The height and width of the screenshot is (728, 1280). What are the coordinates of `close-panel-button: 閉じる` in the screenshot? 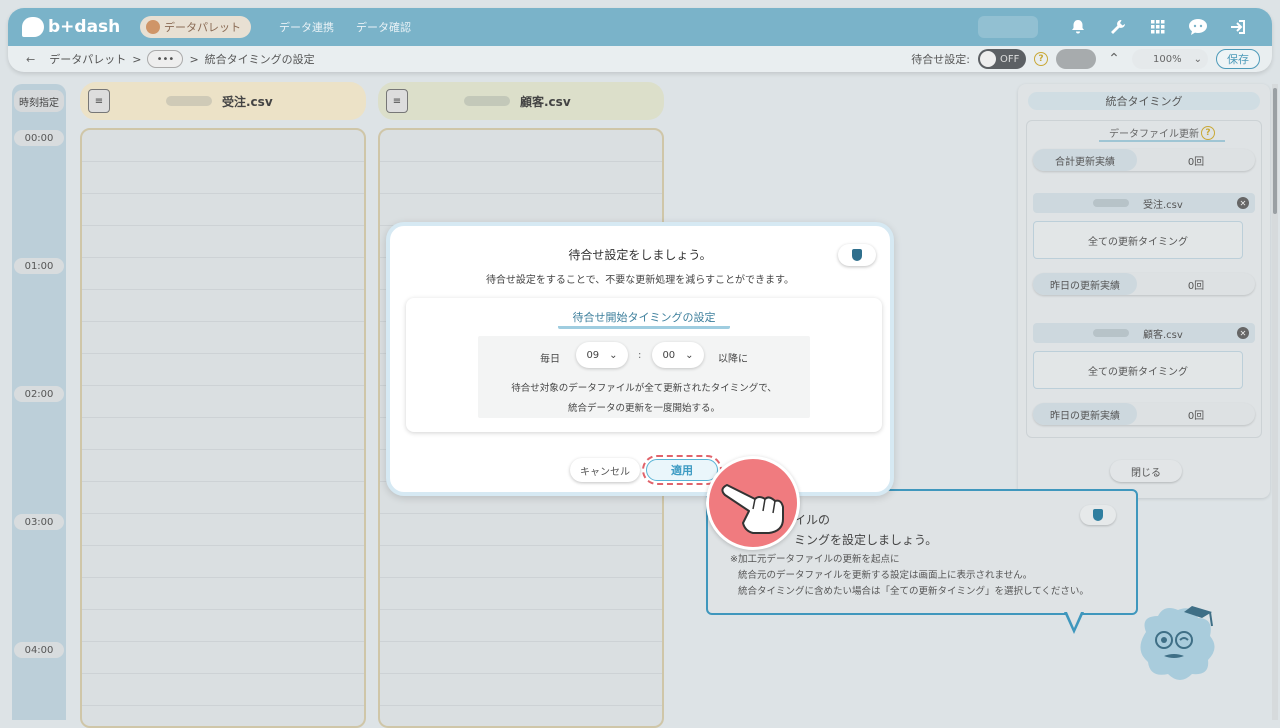 It's located at (1146, 471).